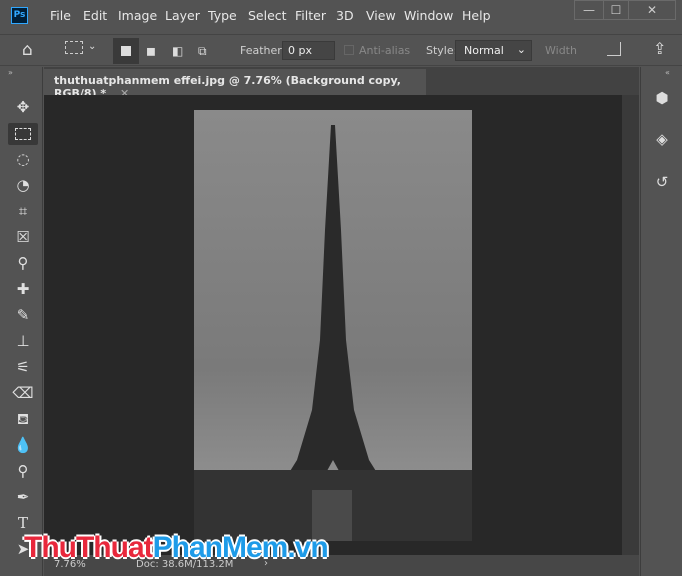 The width and height of the screenshot is (682, 576). I want to click on collapse-icon: «, so click(667, 72).